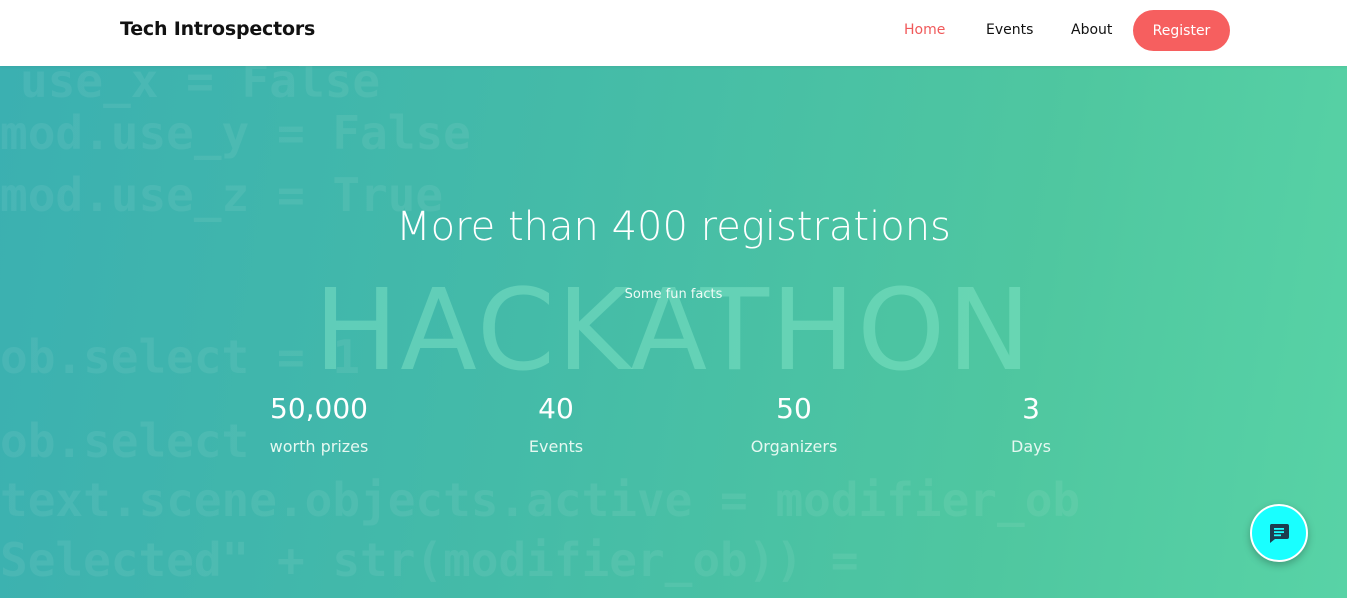  I want to click on background-code-line: ob.select = 1, so click(180, 357).